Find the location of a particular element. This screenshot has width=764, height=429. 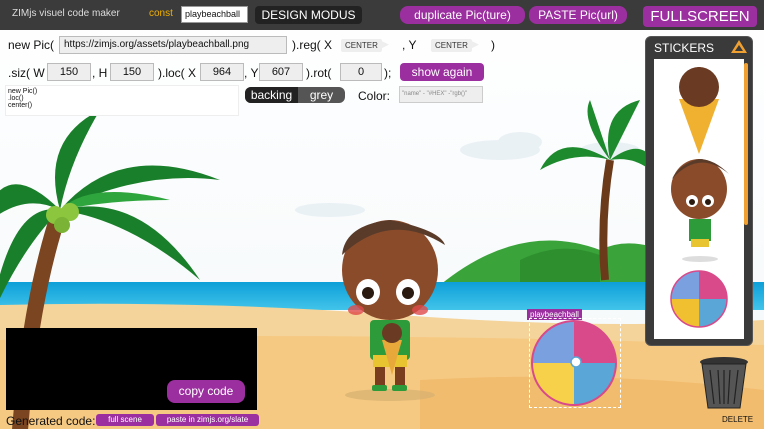

mini-code-line: new Pic() is located at coordinates (23, 91).